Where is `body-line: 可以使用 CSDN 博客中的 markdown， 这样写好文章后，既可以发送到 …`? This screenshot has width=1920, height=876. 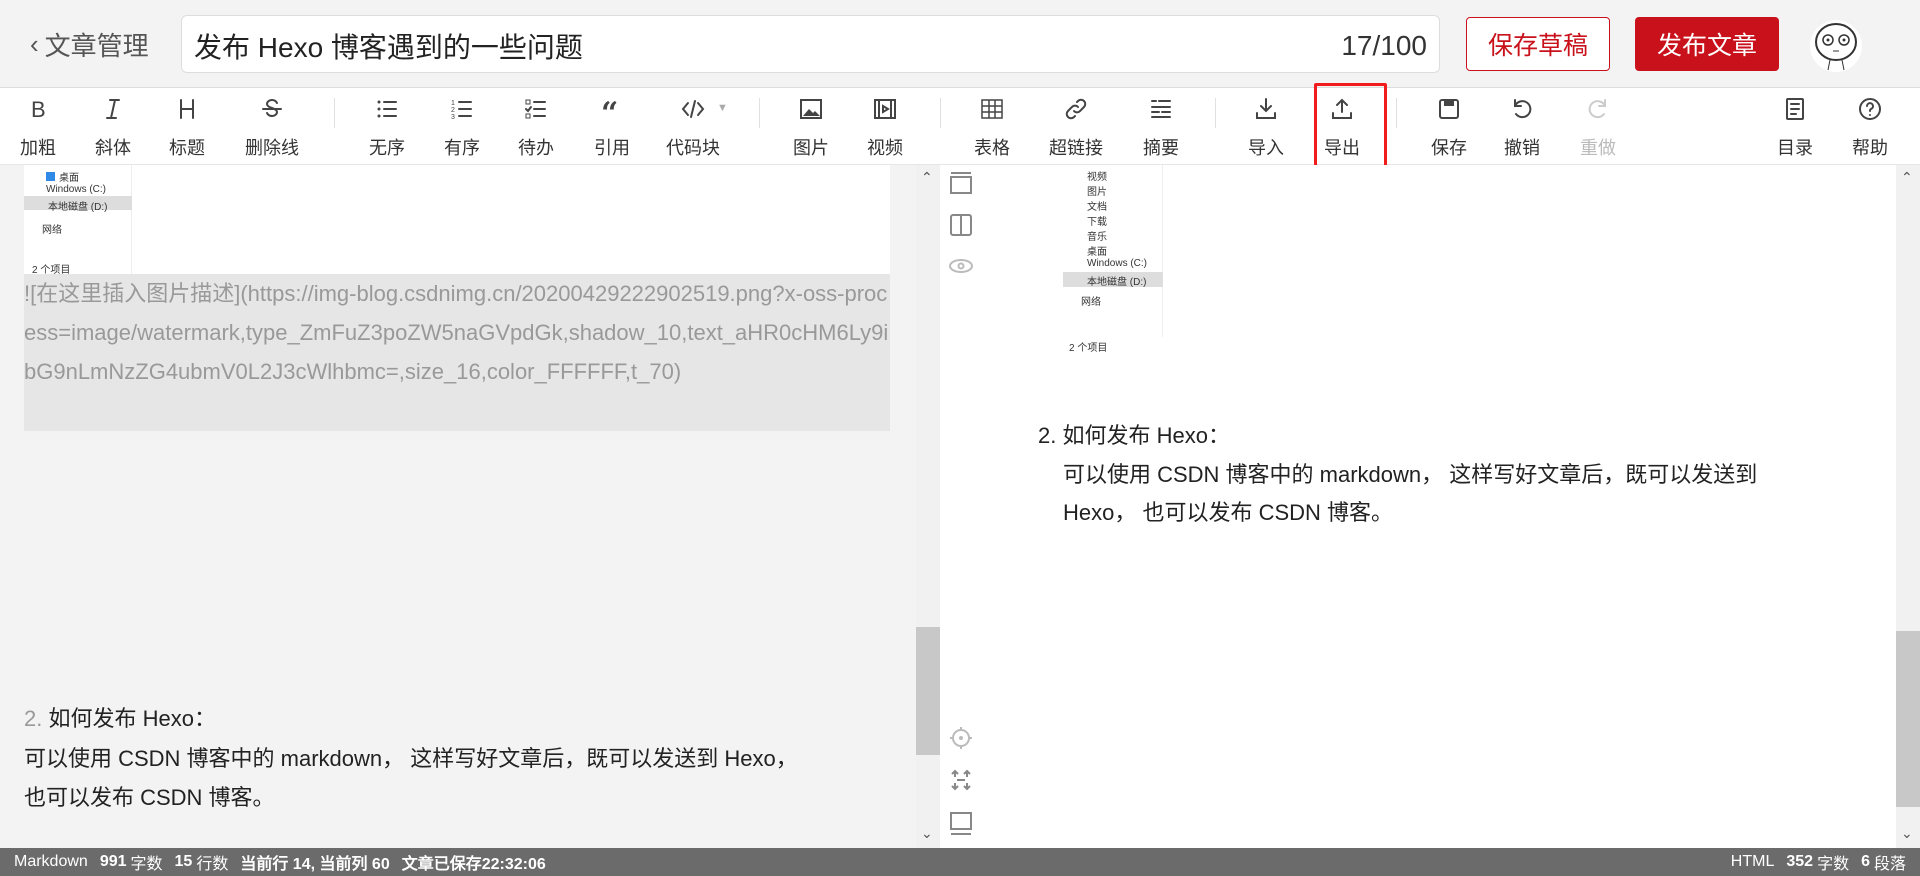 body-line: 可以使用 CSDN 博客中的 markdown， 这样写好文章后，既可以发送到 … is located at coordinates (411, 758).